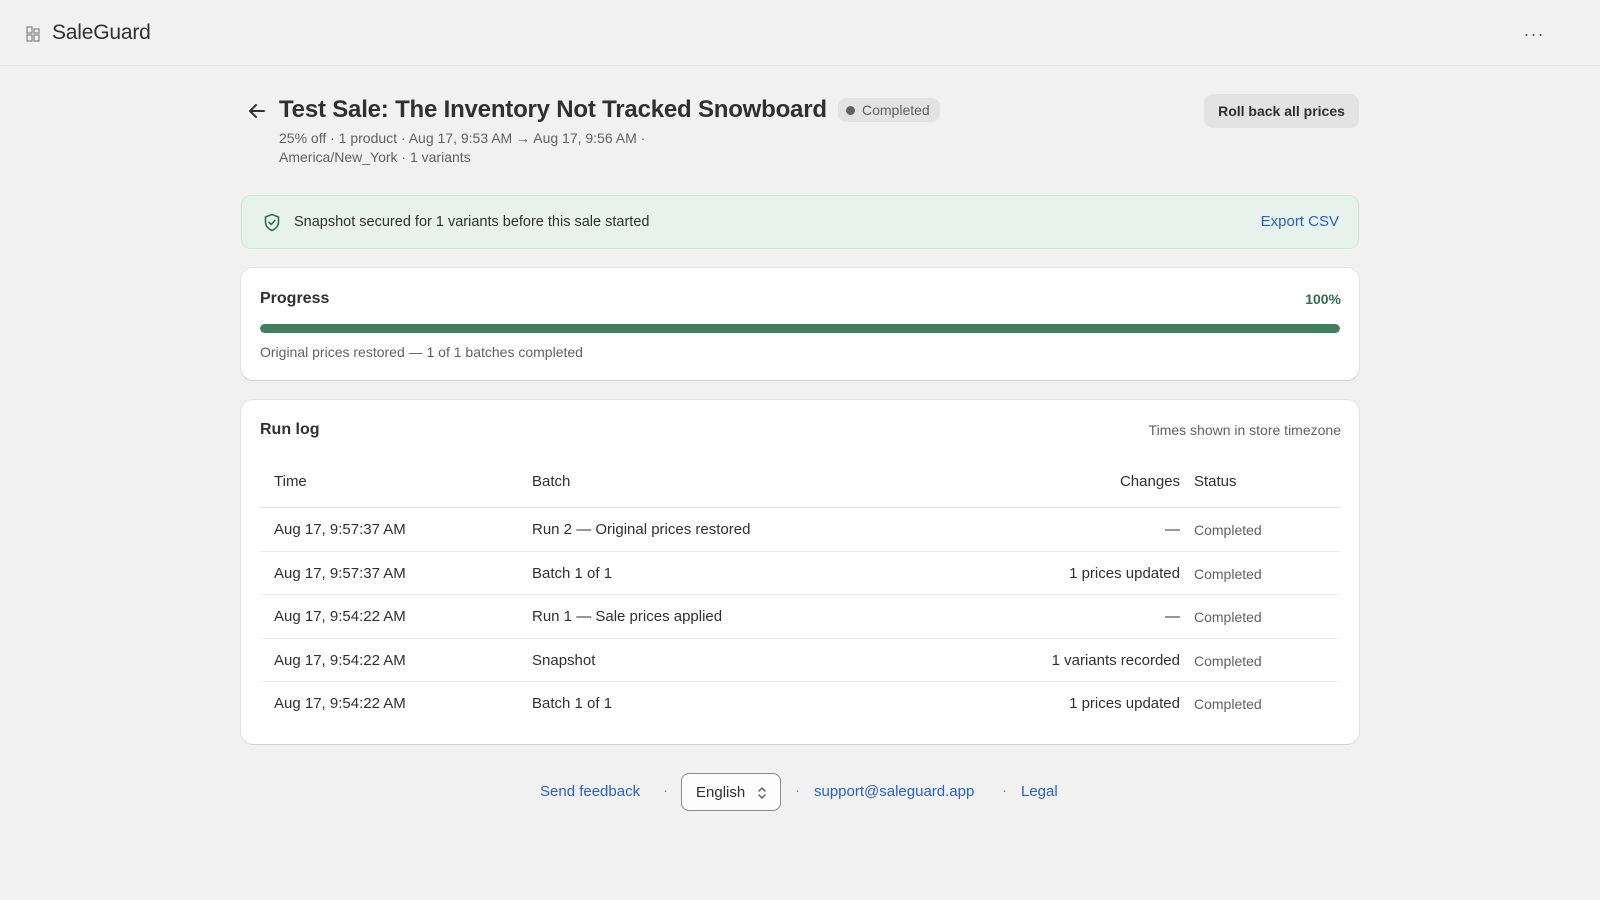  I want to click on more-options-button: ···, so click(1534, 34).